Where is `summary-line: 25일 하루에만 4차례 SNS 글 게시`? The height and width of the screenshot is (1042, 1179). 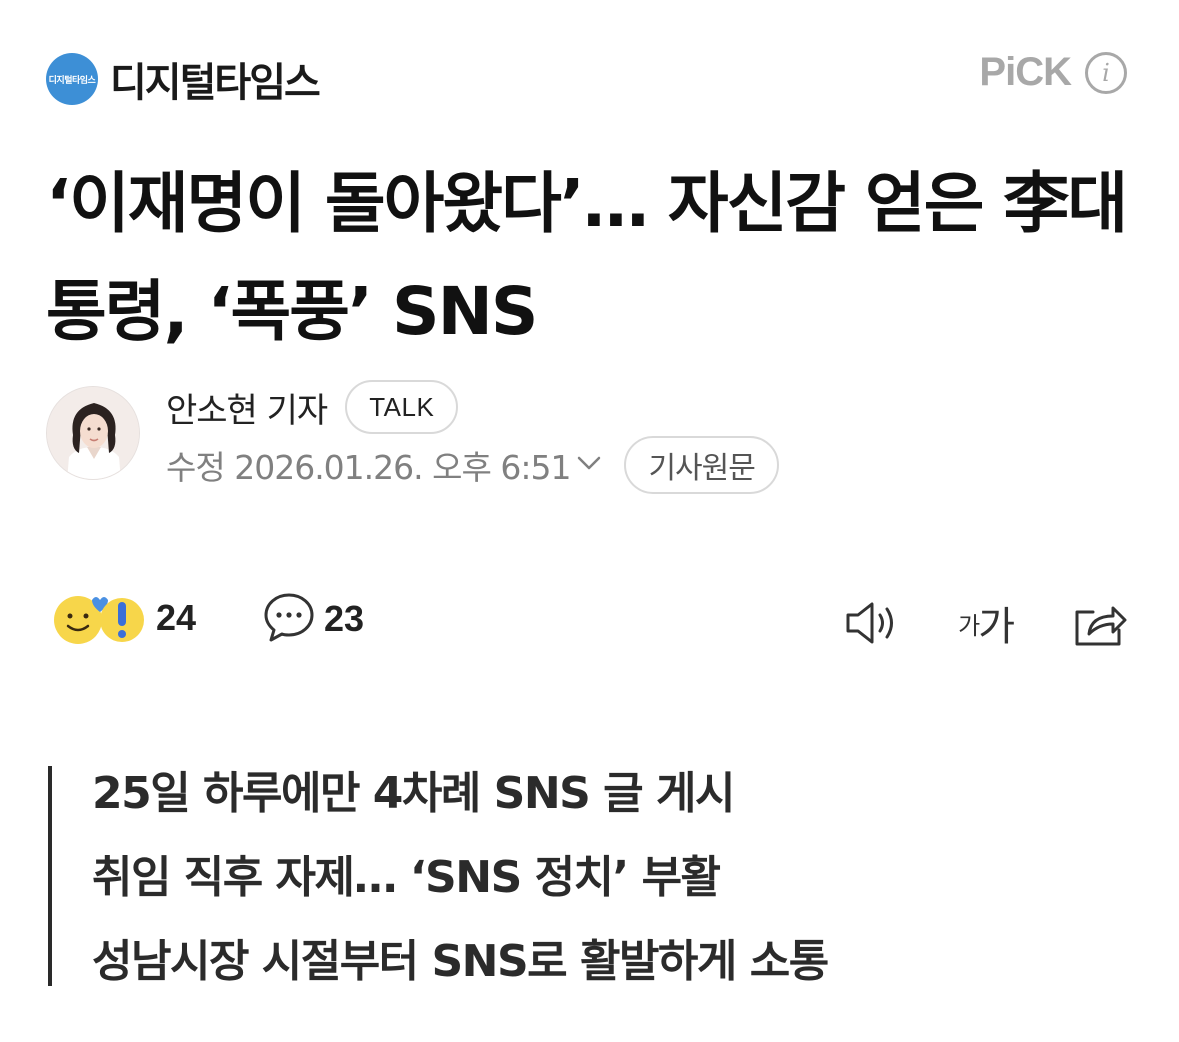 summary-line: 25일 하루에만 4차례 SNS 글 게시 is located at coordinates (413, 793).